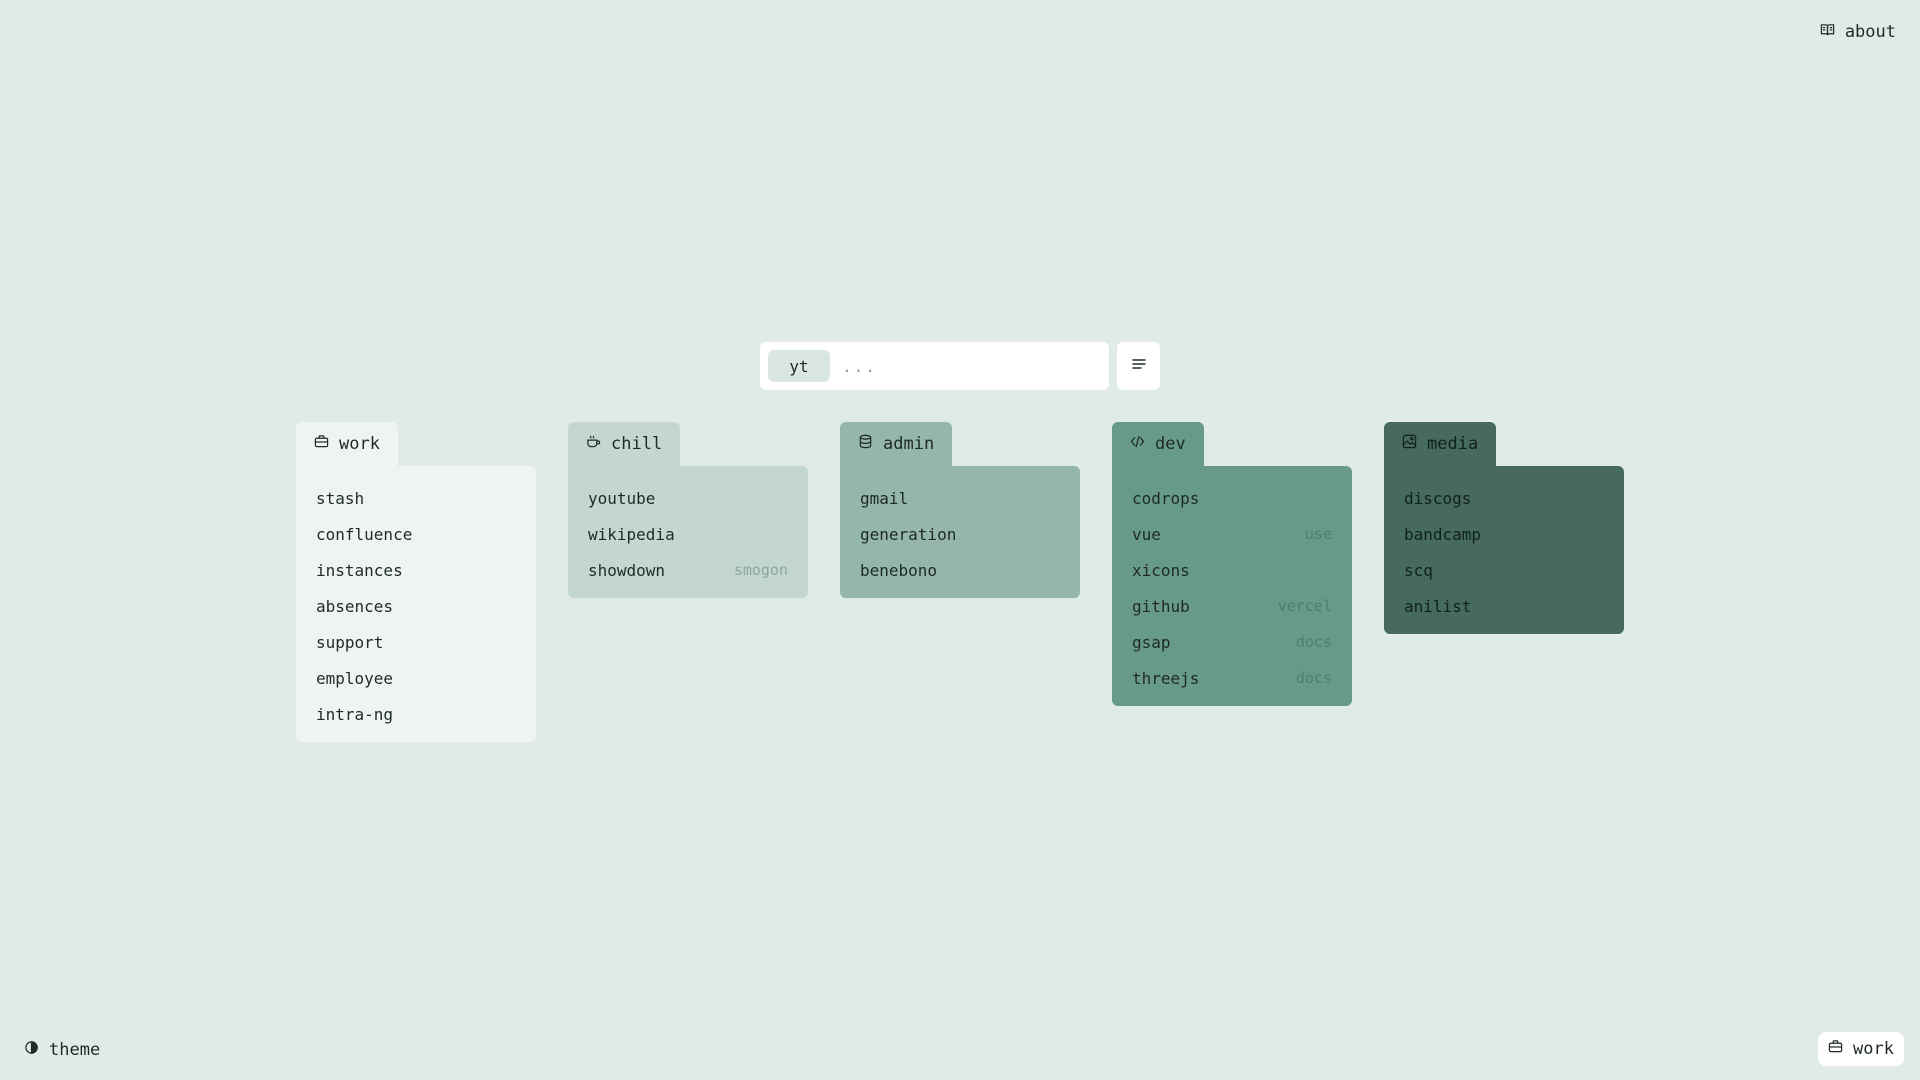 This screenshot has width=1920, height=1080. I want to click on menu-button, so click(1138, 366).